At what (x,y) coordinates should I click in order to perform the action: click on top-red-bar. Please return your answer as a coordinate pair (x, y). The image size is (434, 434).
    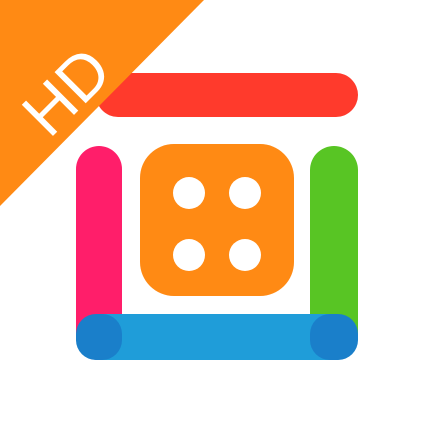
    Looking at the image, I should click on (227, 95).